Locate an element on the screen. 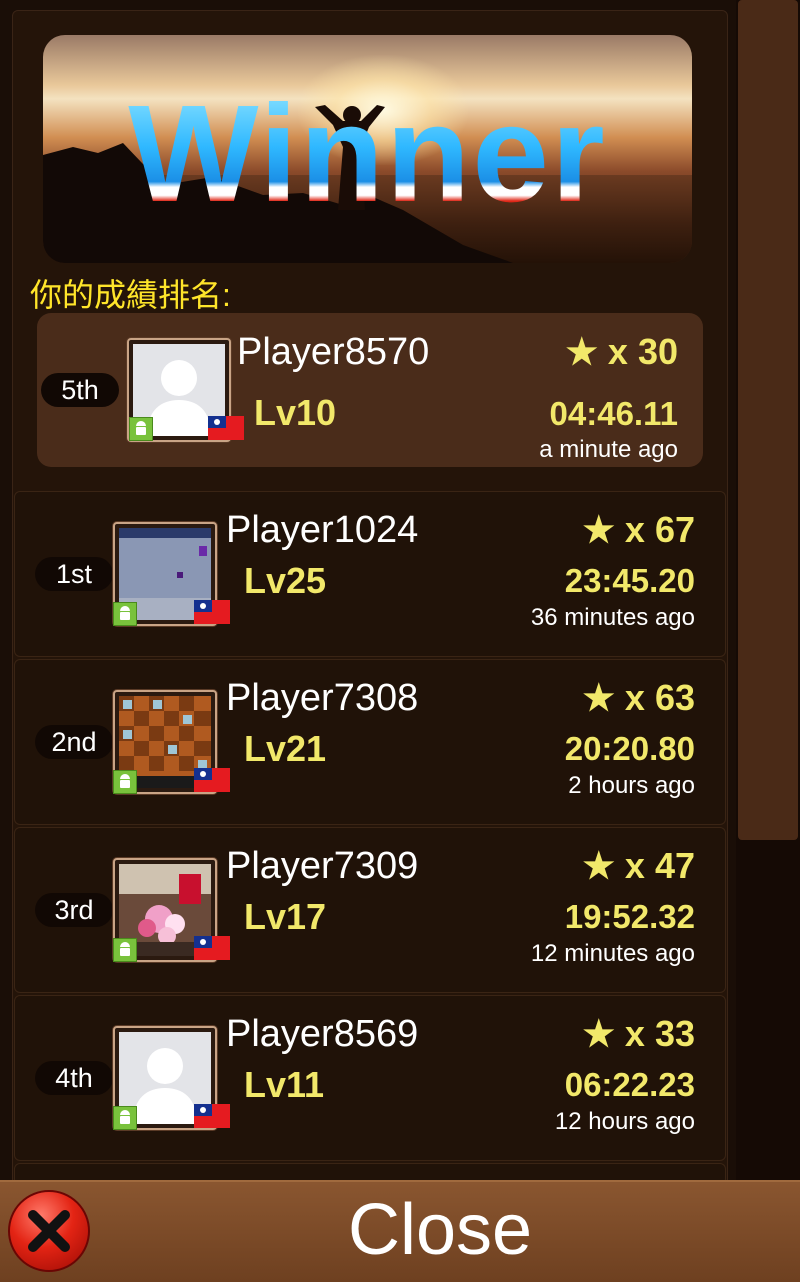  rank-badge: 3rd is located at coordinates (74, 910).